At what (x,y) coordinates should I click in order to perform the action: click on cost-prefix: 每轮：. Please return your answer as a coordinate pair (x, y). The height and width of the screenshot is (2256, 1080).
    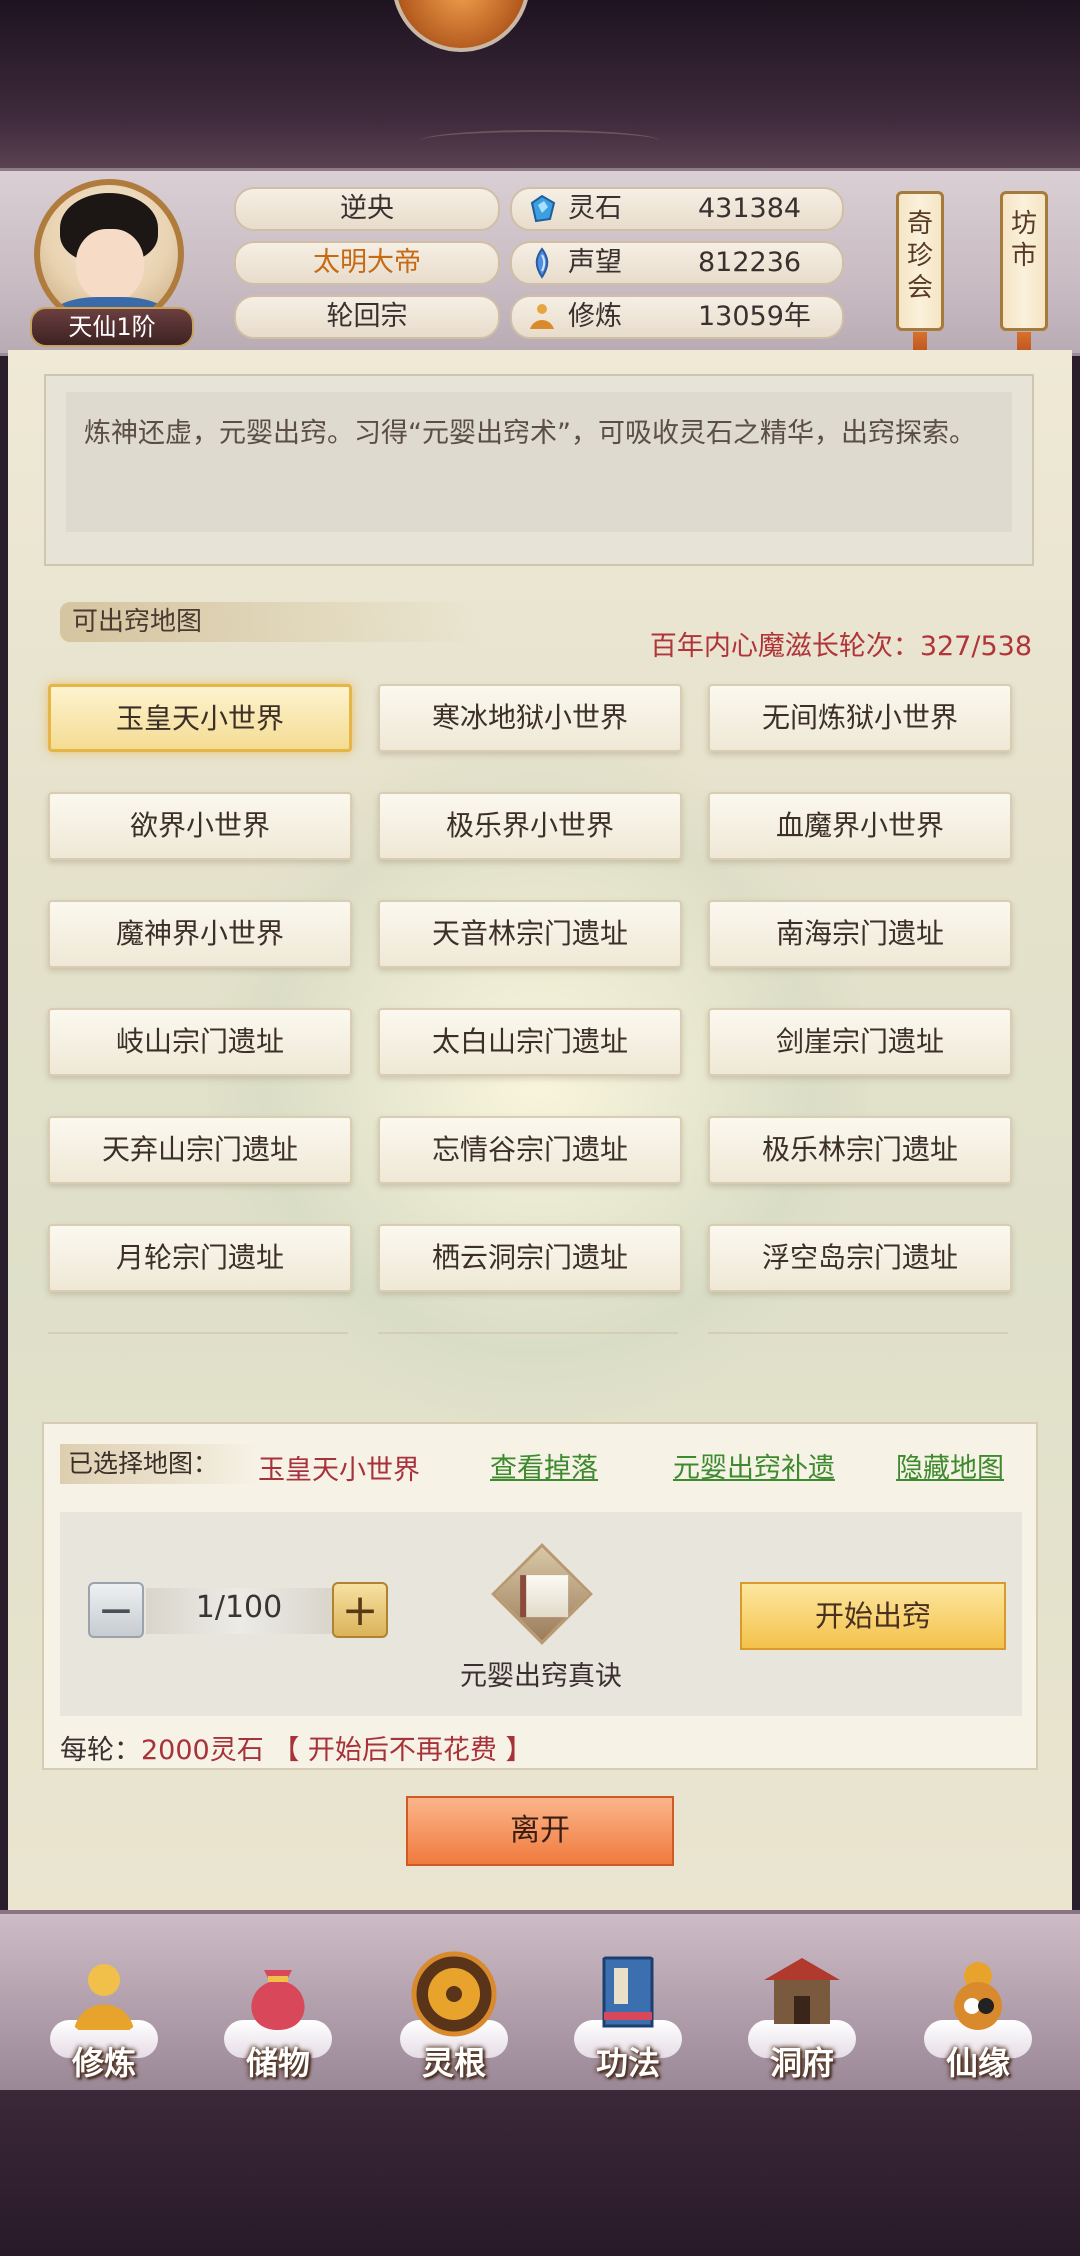
    Looking at the image, I should click on (100, 1750).